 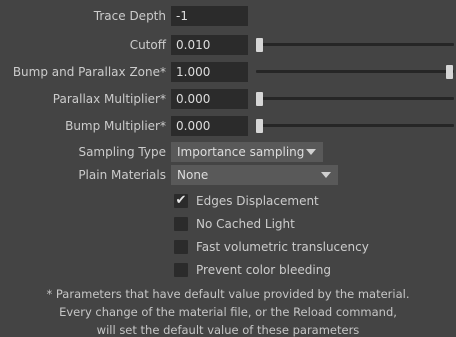 I want to click on parallax-multiplier-label: Parallax Multiplier*, so click(x=109, y=99).